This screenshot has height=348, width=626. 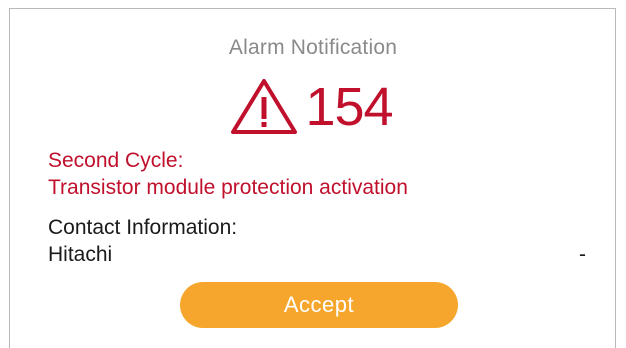 I want to click on accept-button: Accept, so click(x=319, y=305).